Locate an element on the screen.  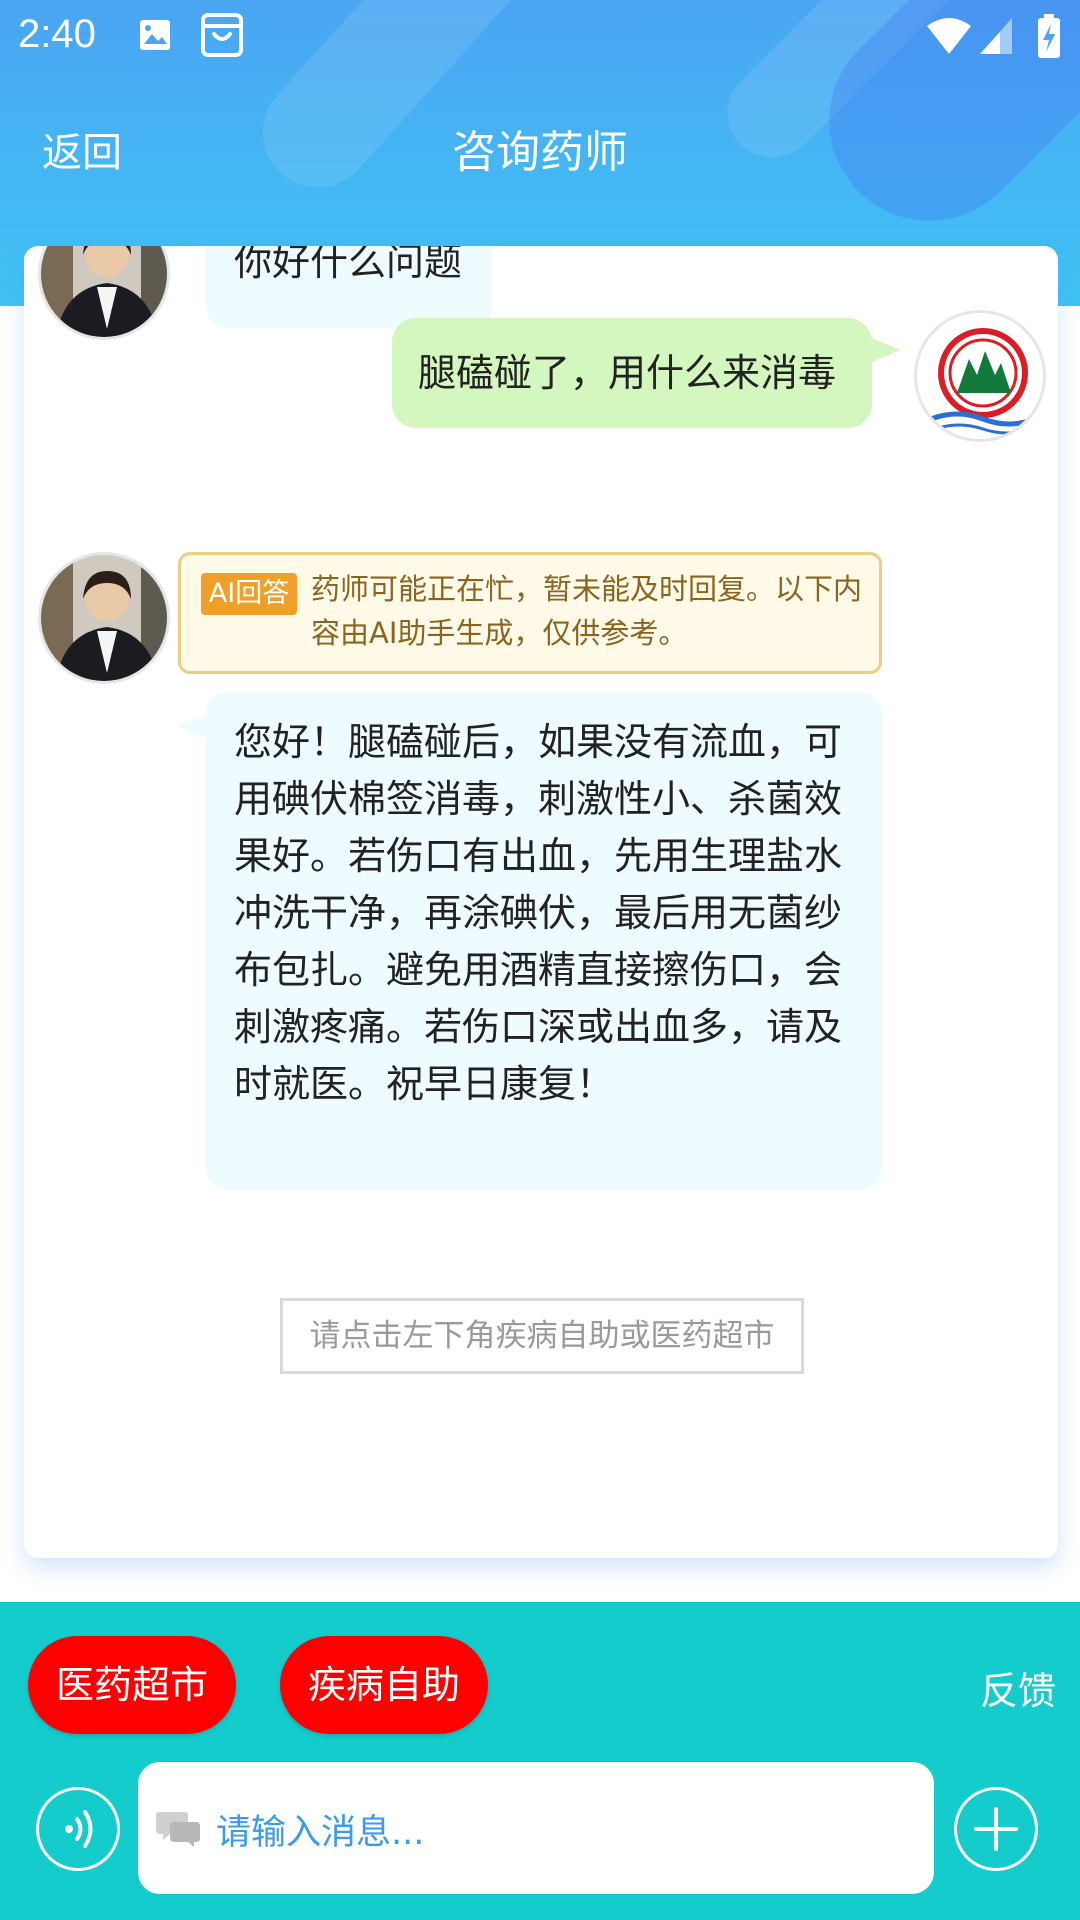
status-bar: 2:40 is located at coordinates (540, 37).